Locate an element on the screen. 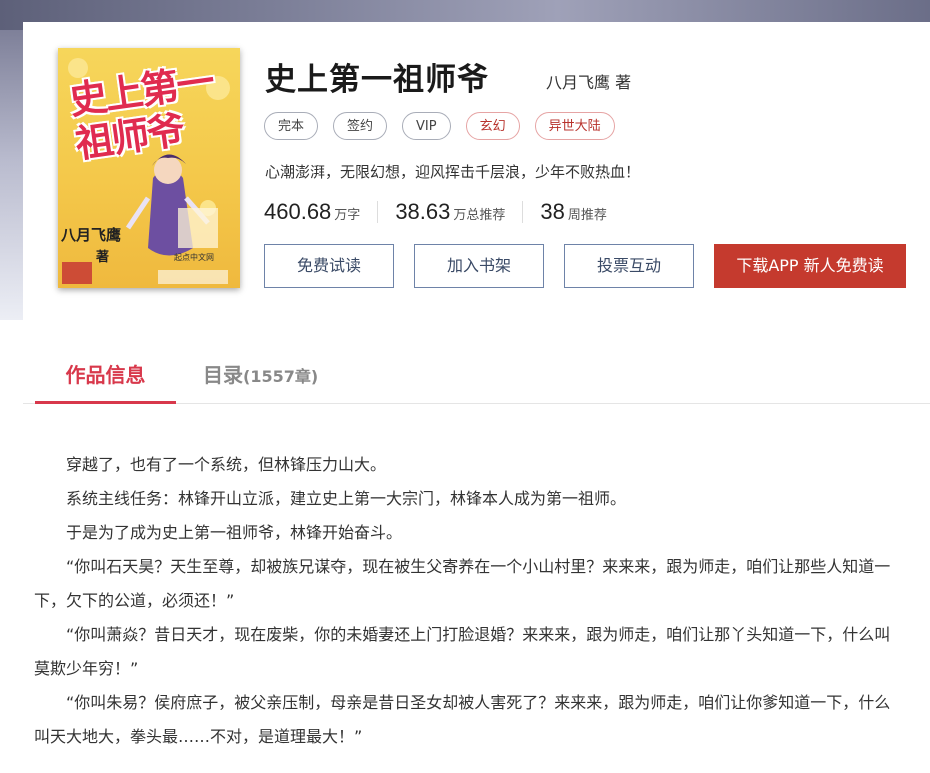 The height and width of the screenshot is (773, 930). description-paragraph: 穿越了，也有了一个系统，但林锋压力山大。 is located at coordinates (226, 464).